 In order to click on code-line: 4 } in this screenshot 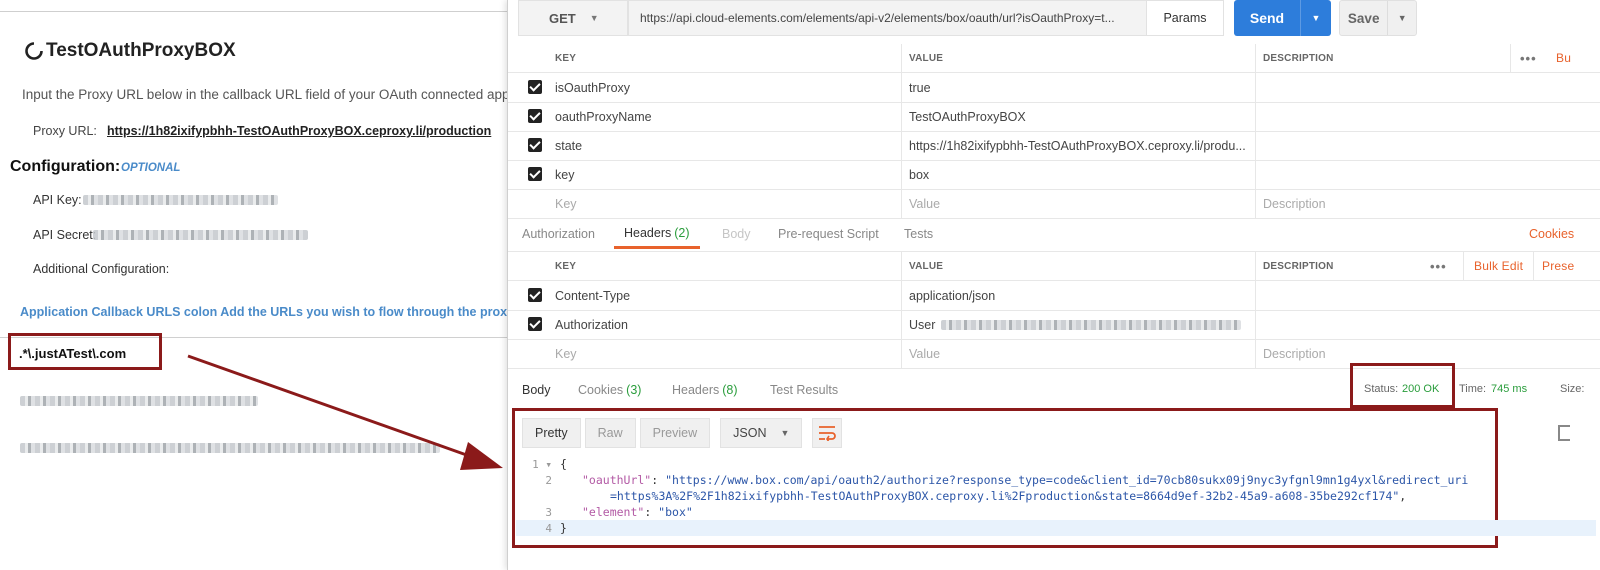, I will do `click(1056, 528)`.